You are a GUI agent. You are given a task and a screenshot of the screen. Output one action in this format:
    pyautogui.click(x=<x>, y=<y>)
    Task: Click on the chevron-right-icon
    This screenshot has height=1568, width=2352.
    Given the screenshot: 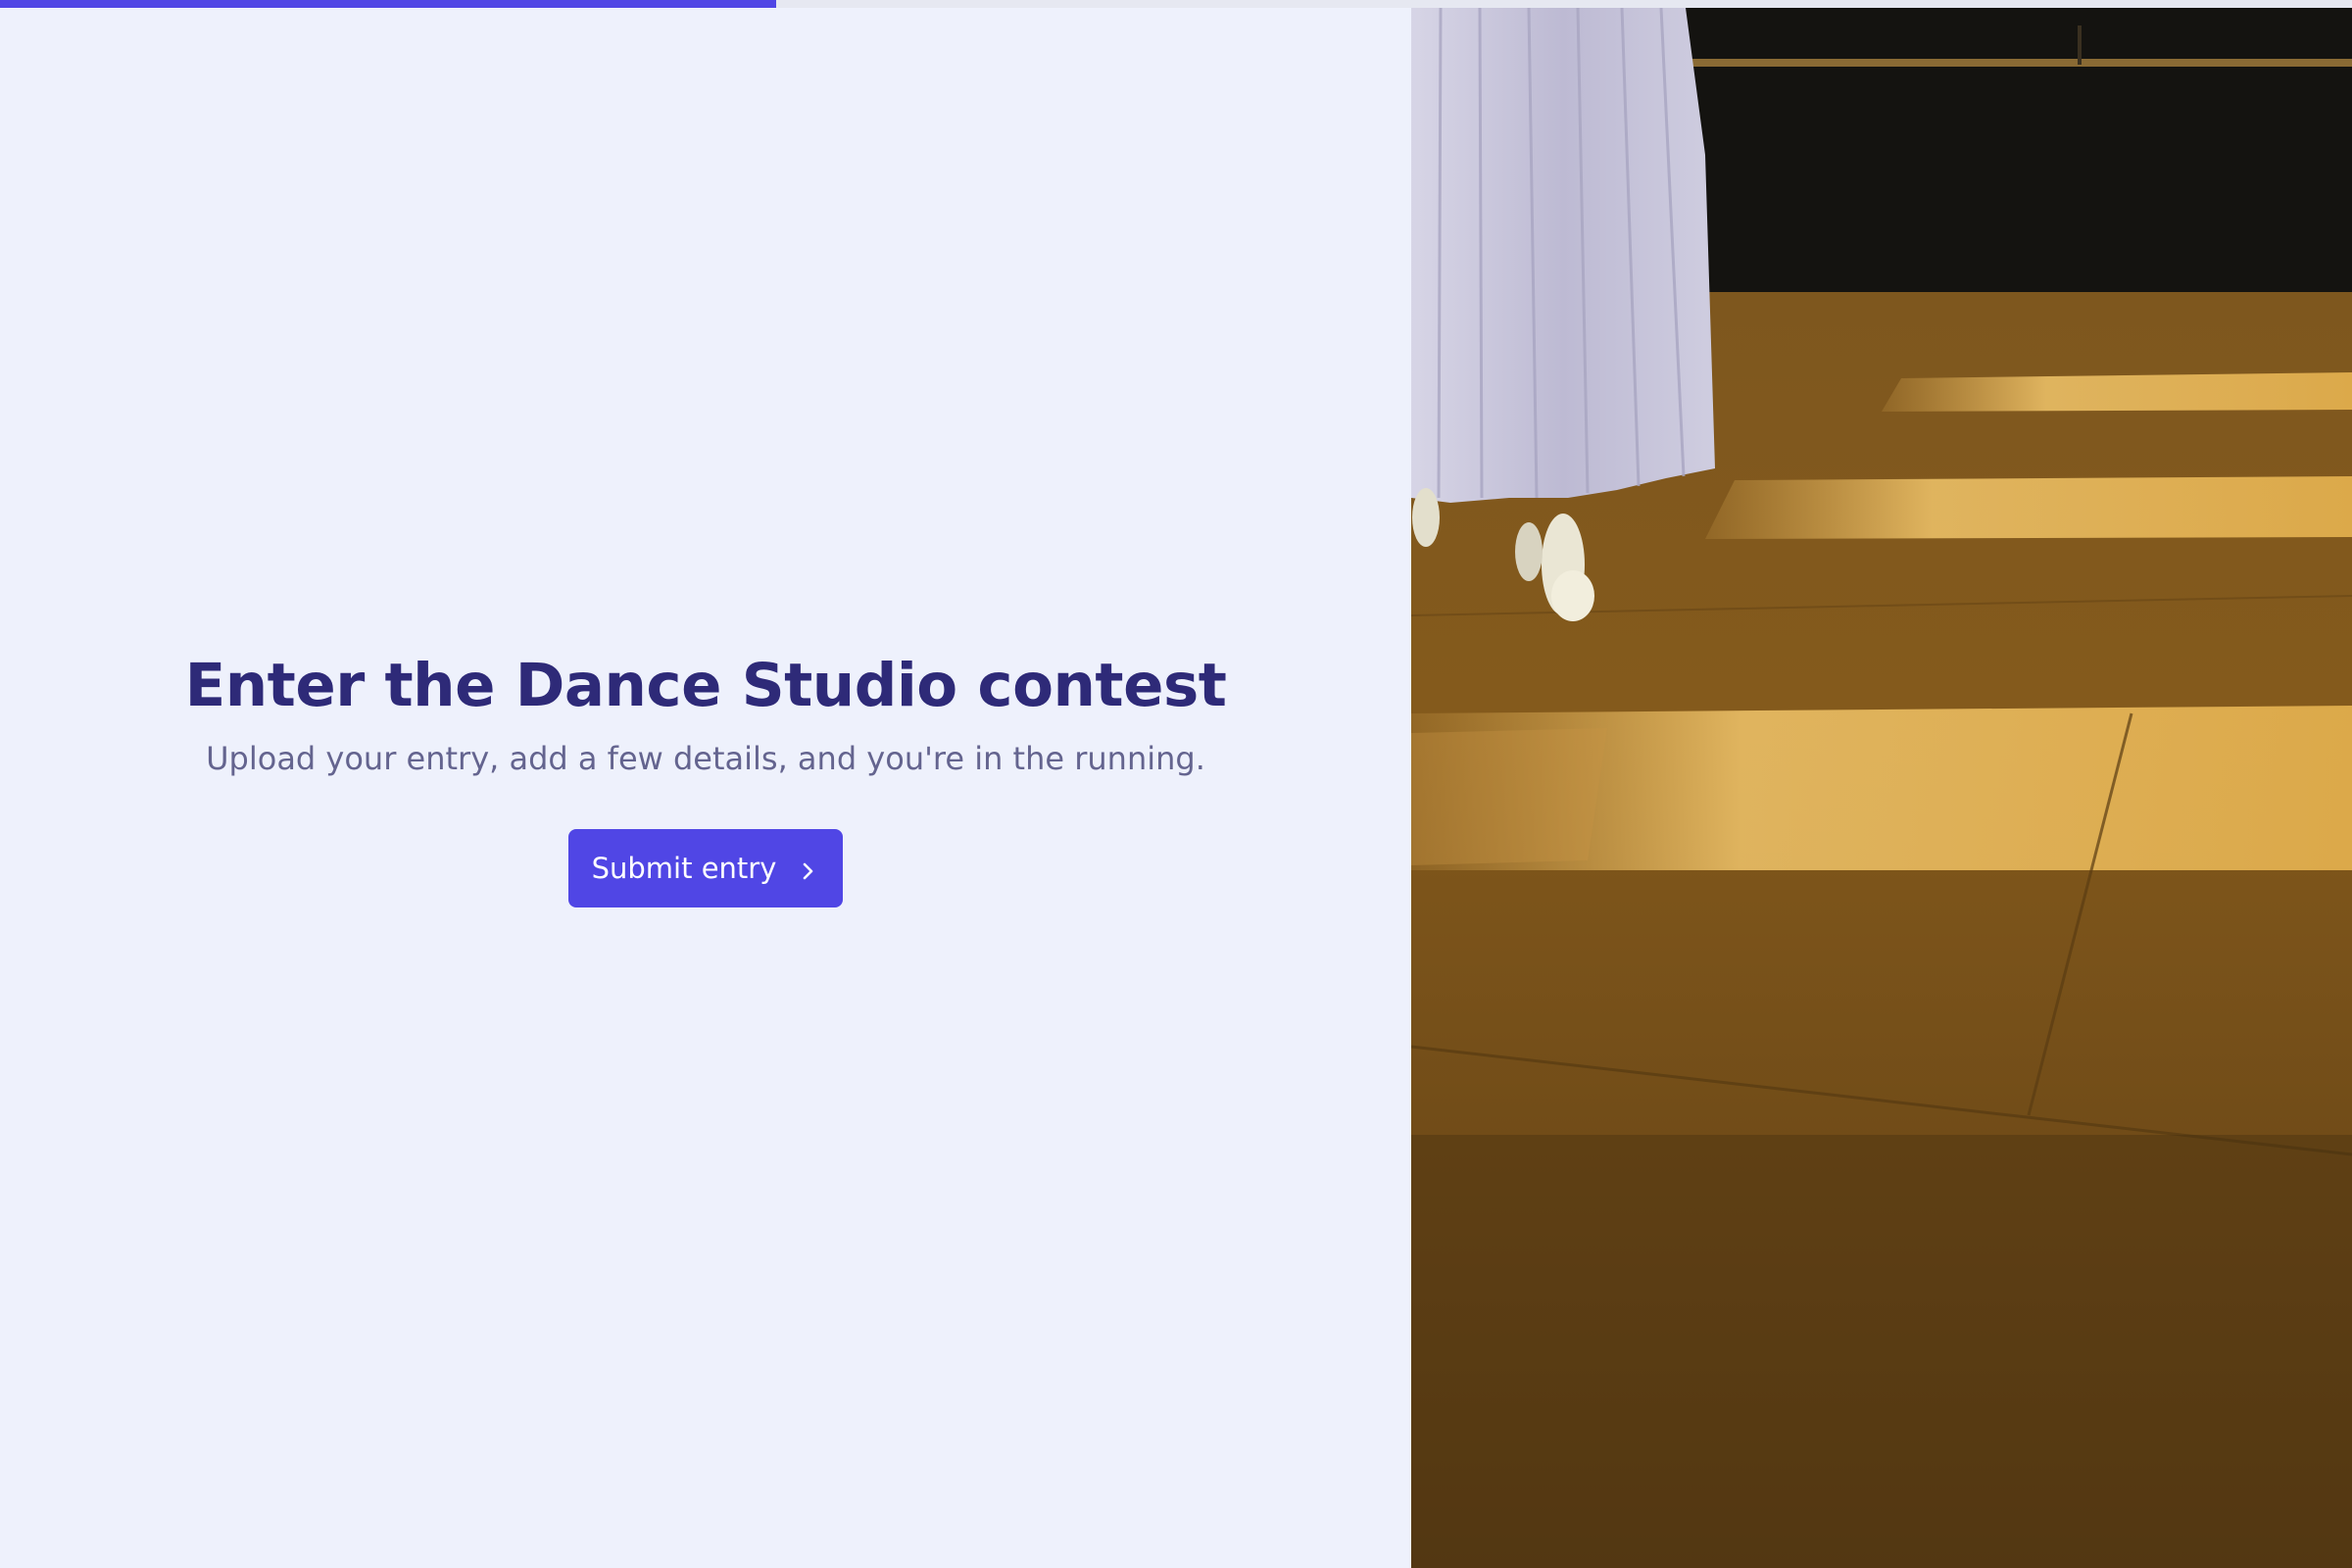 What is the action you would take?
    pyautogui.click(x=807, y=868)
    